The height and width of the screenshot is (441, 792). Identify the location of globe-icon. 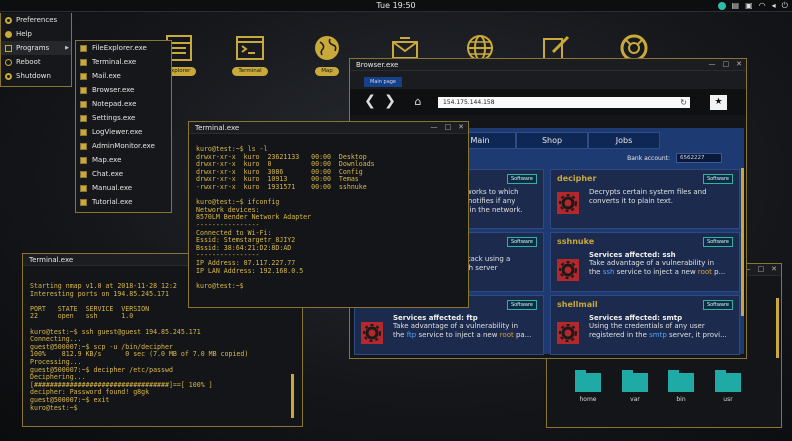
(327, 48).